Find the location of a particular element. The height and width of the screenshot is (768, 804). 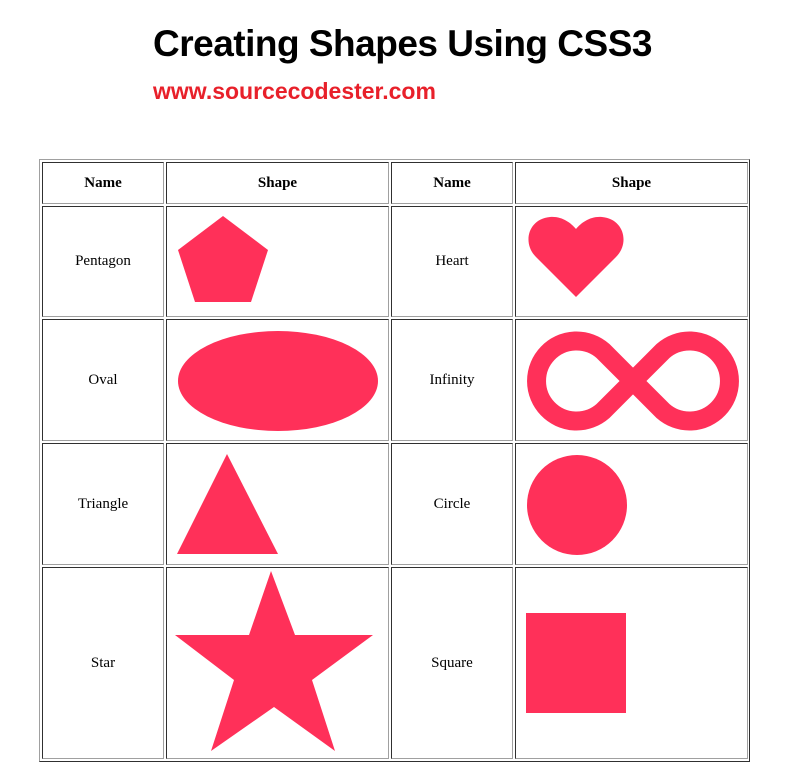

oval-shape is located at coordinates (278, 381).